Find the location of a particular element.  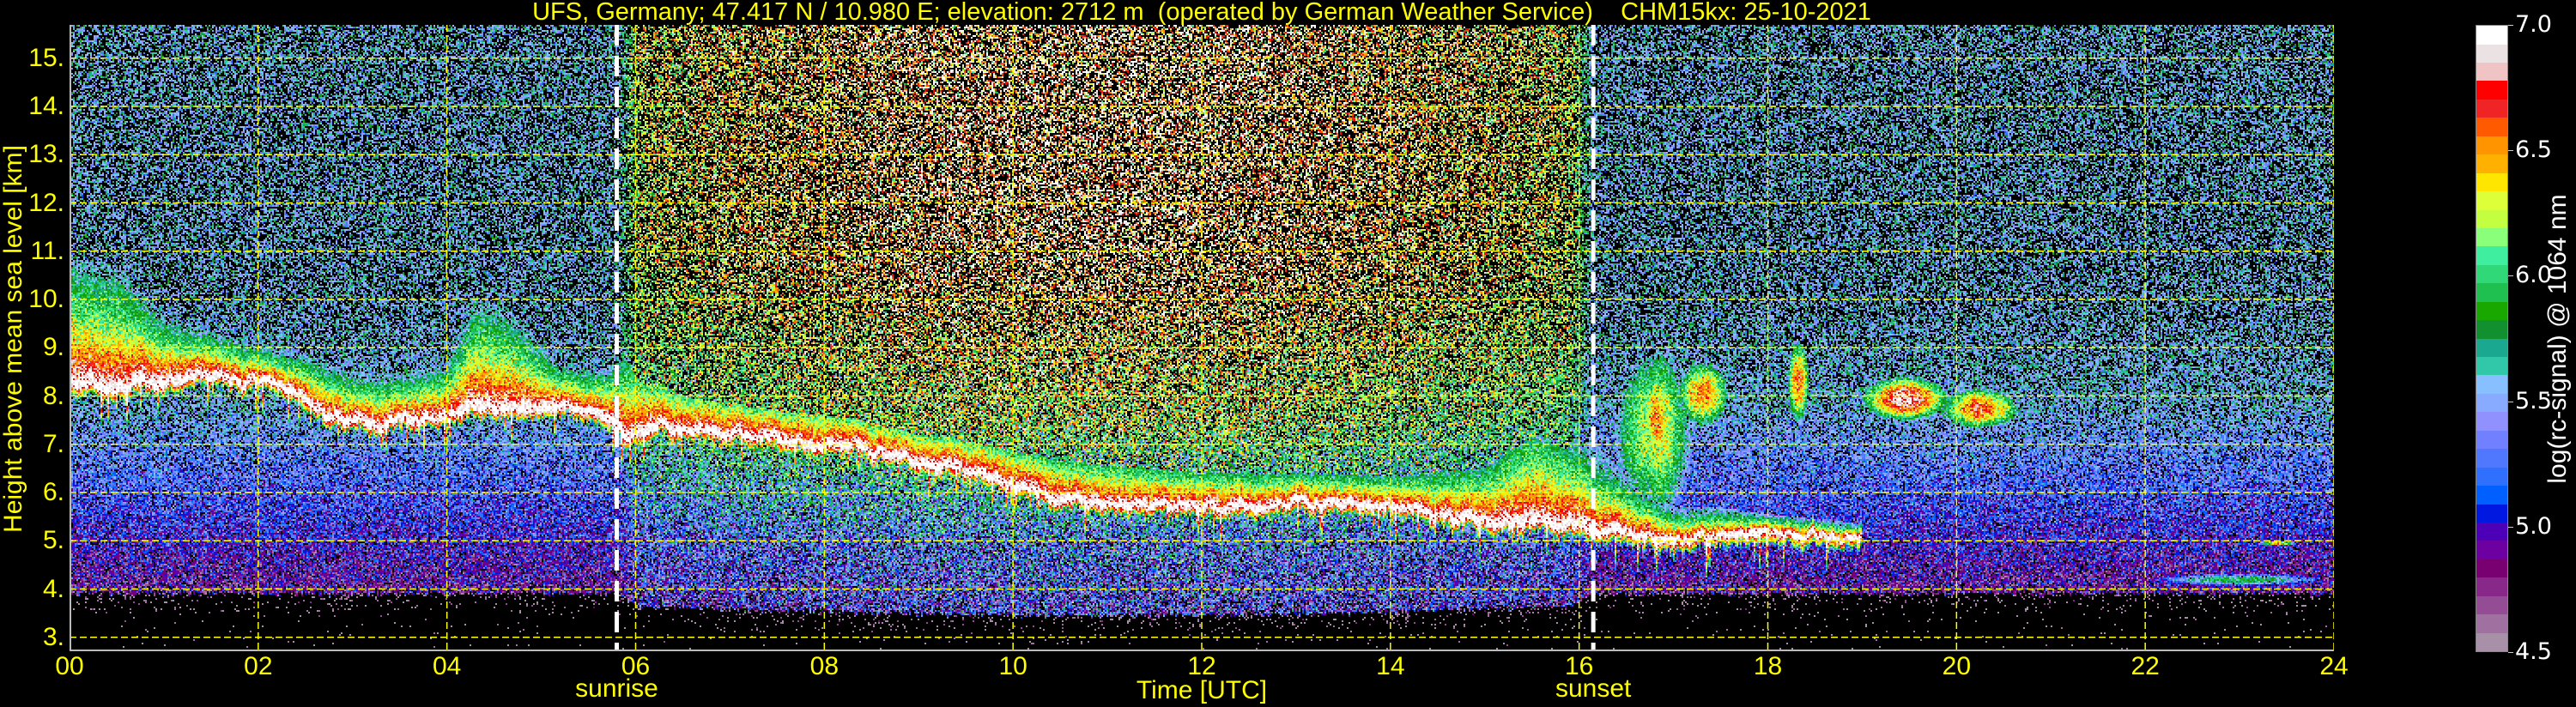

x-axis-label: Time [UTC] is located at coordinates (1202, 690).